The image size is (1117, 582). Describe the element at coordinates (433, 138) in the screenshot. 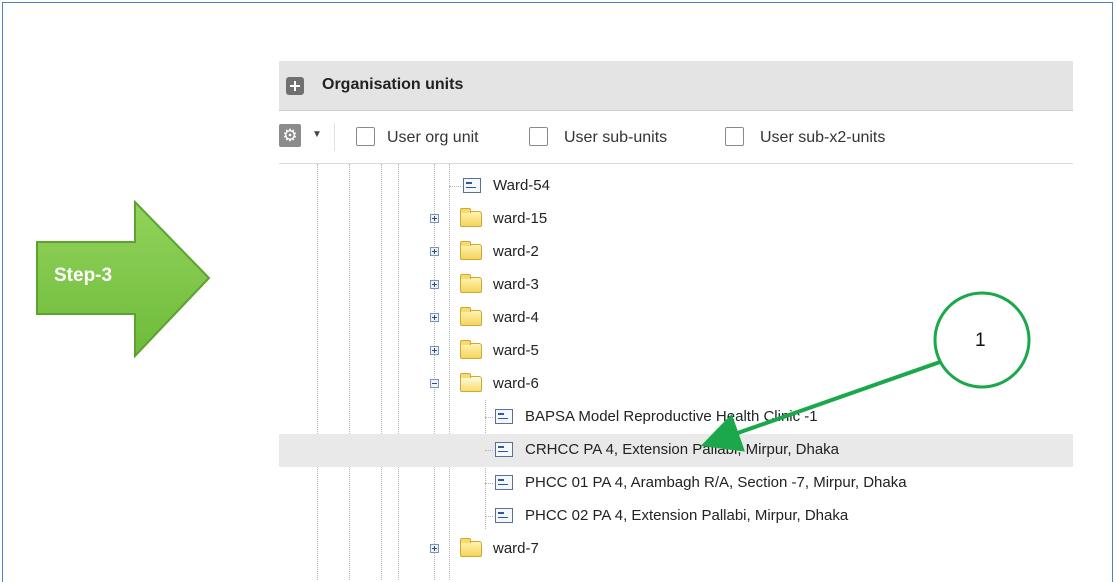

I see `user-org-unit-label: User org unit` at that location.